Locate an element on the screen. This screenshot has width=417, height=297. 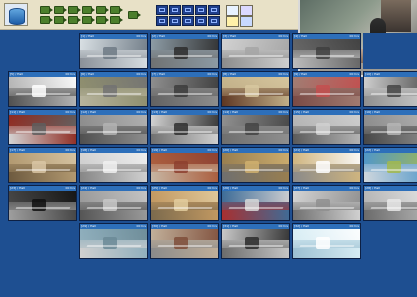
camera-tile: [32] / Hall 00 hrs is located at coordinates (326, 241).